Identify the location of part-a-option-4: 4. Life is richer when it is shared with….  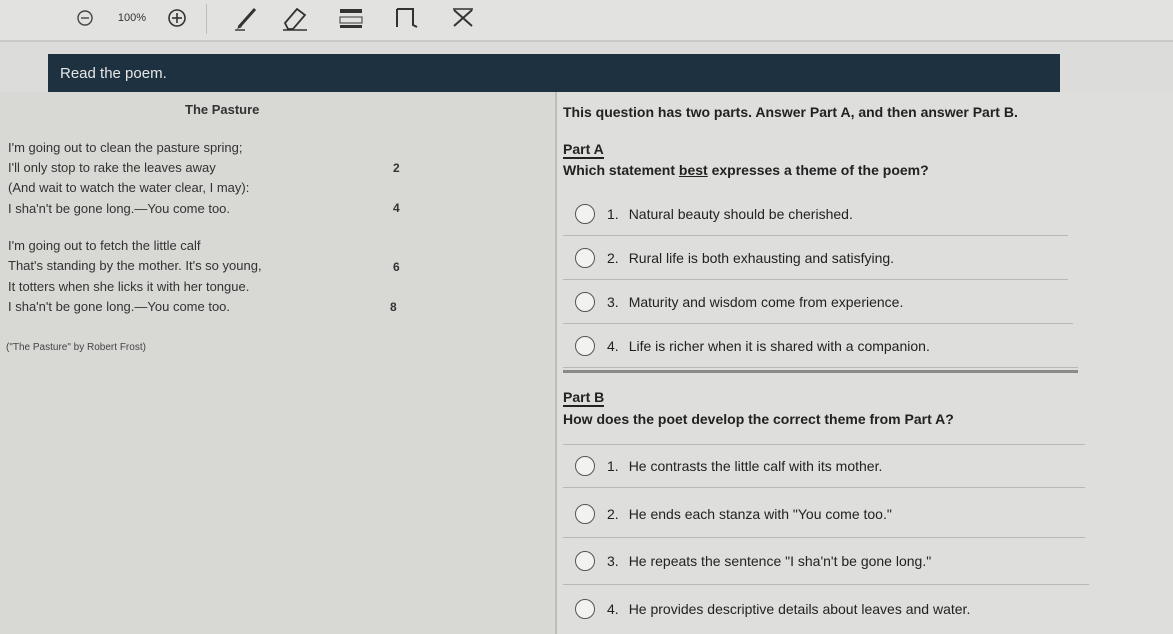
(820, 346).